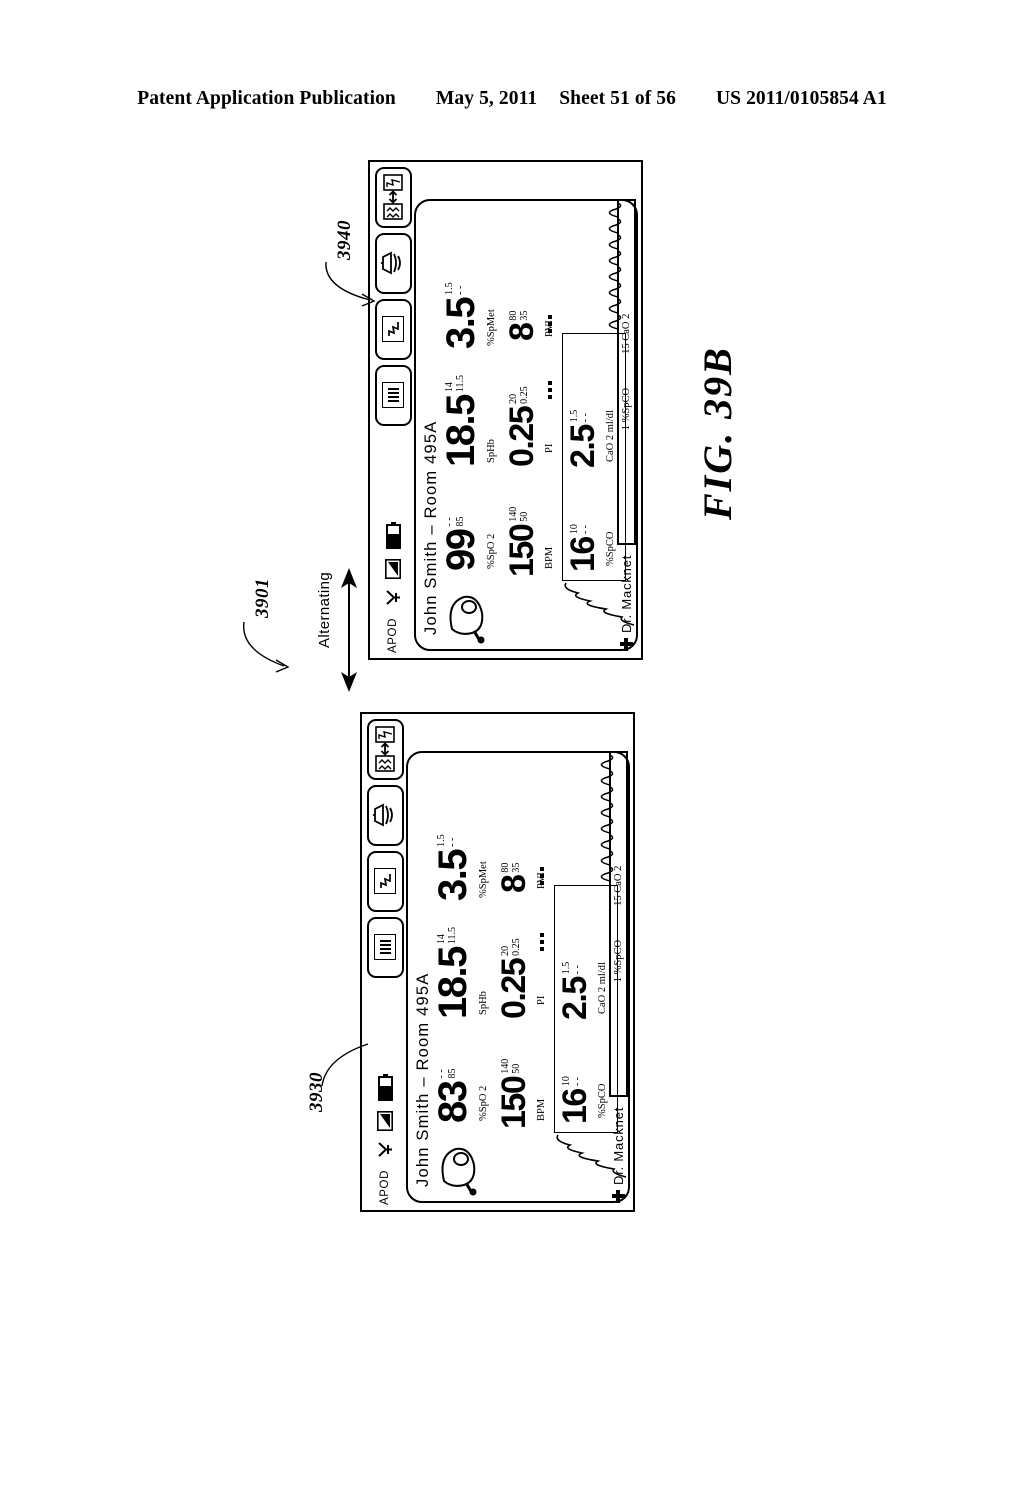  What do you see at coordinates (801, 98) in the screenshot?
I see `publication-number: US 2011/0105854 A1` at bounding box center [801, 98].